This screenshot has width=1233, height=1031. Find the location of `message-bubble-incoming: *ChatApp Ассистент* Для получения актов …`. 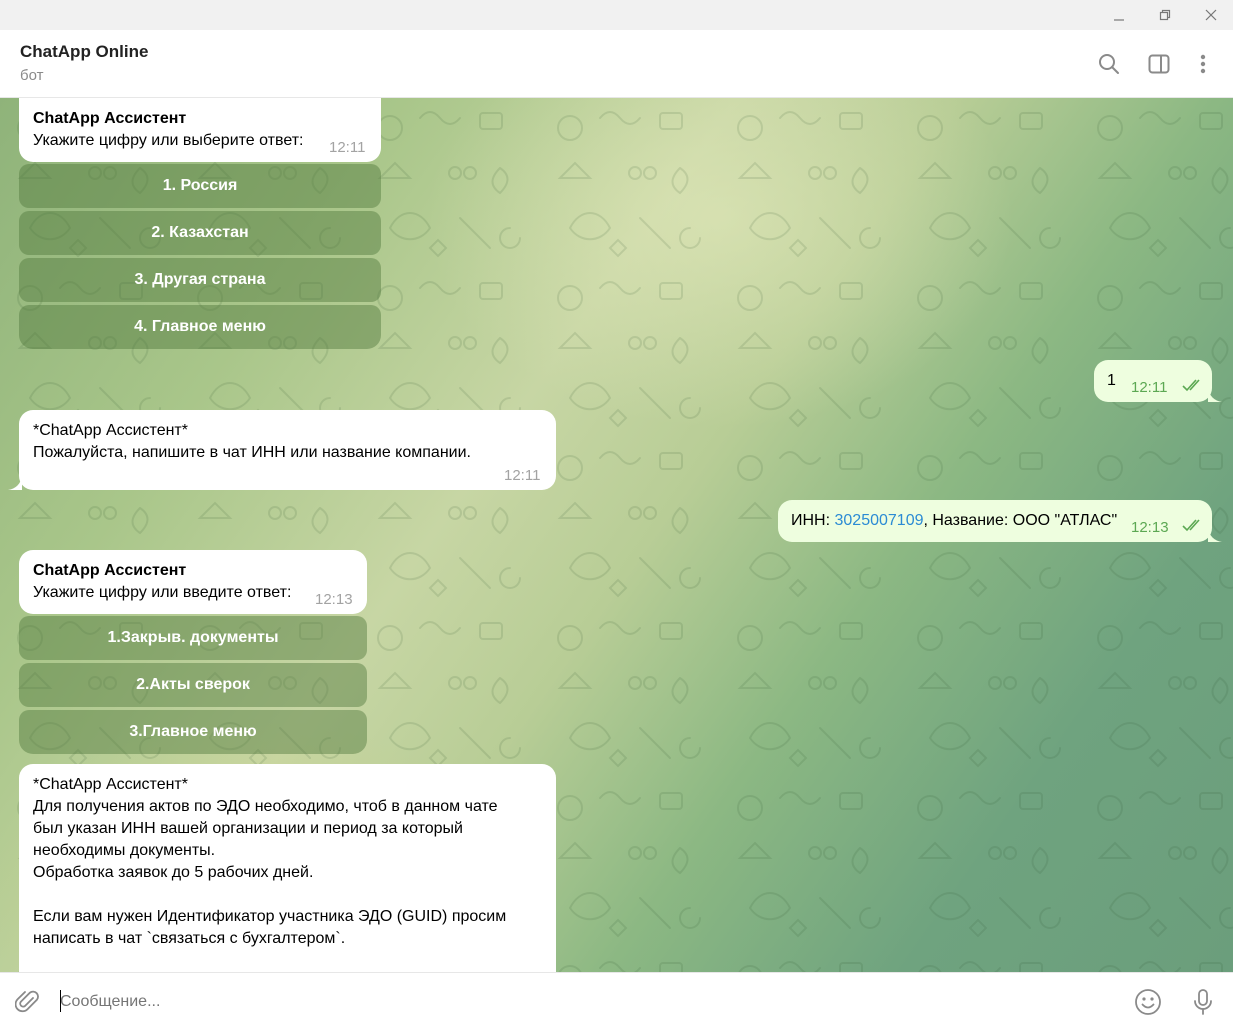

message-bubble-incoming: *ChatApp Ассистент* Для получения актов … is located at coordinates (287, 868).